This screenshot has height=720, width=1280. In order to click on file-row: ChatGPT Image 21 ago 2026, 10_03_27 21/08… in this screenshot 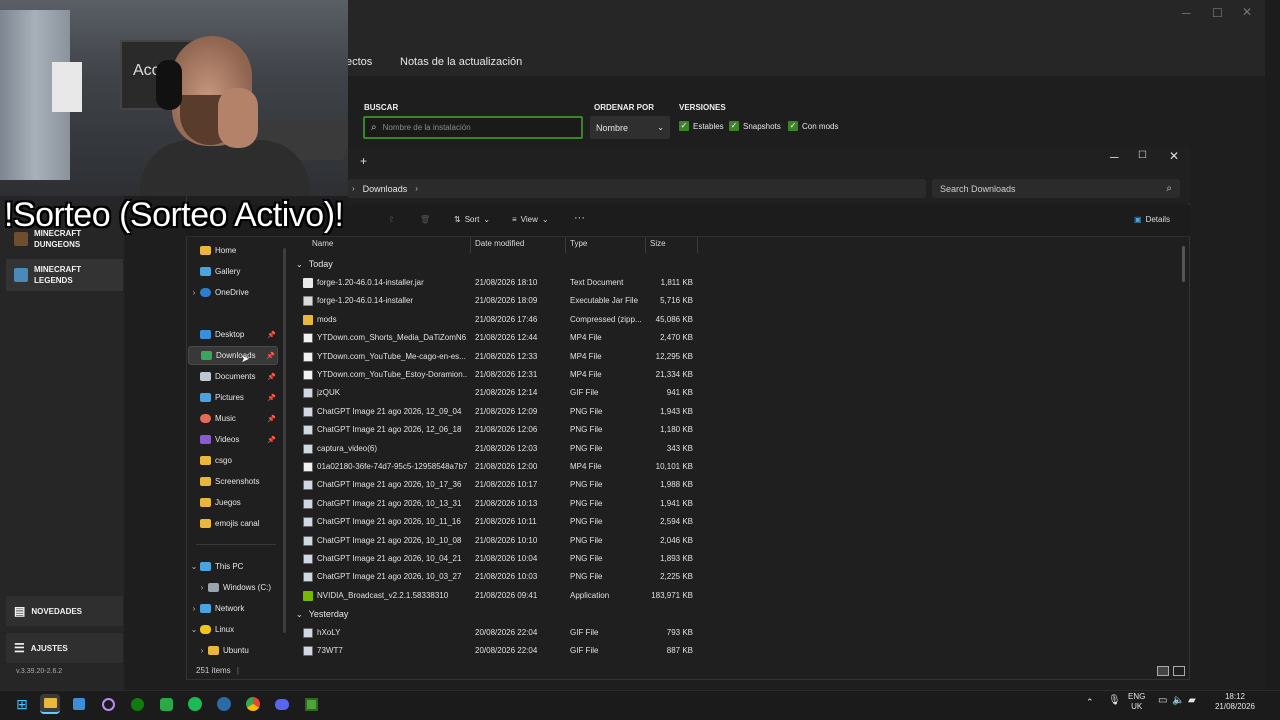, I will do `click(499, 577)`.